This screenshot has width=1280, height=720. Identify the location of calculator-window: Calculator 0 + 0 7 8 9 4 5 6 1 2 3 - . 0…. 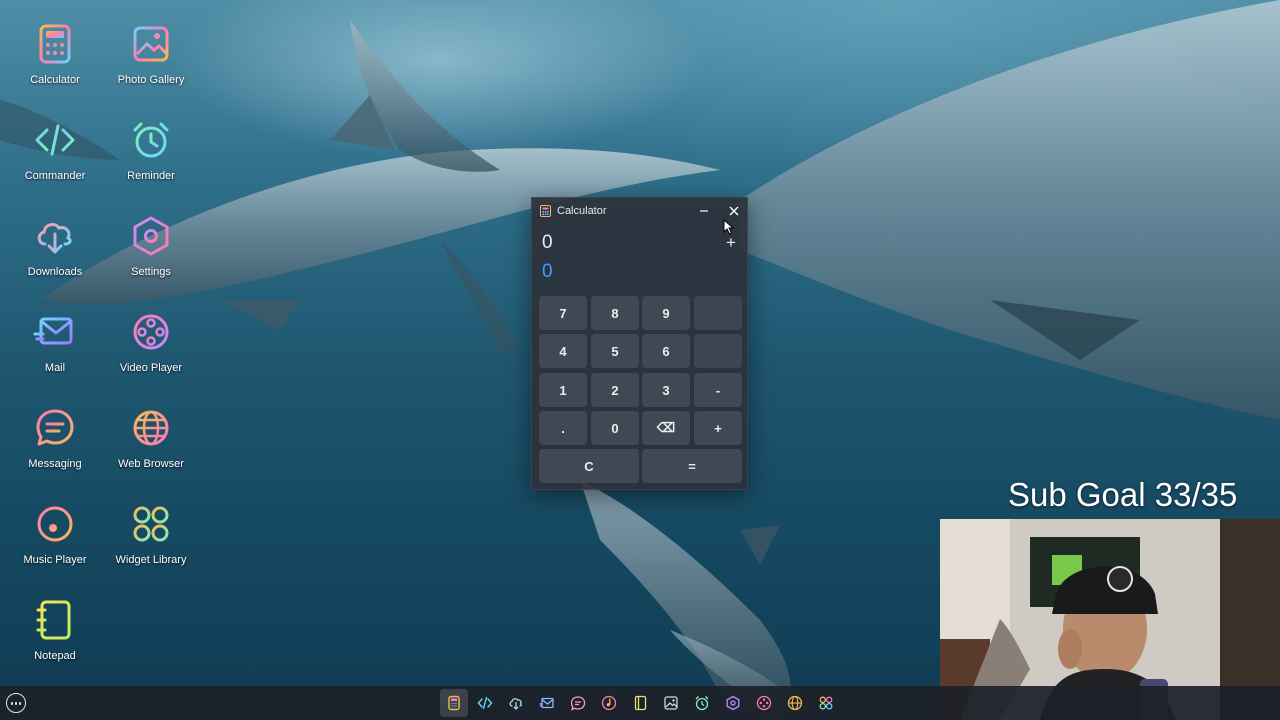
(639, 343).